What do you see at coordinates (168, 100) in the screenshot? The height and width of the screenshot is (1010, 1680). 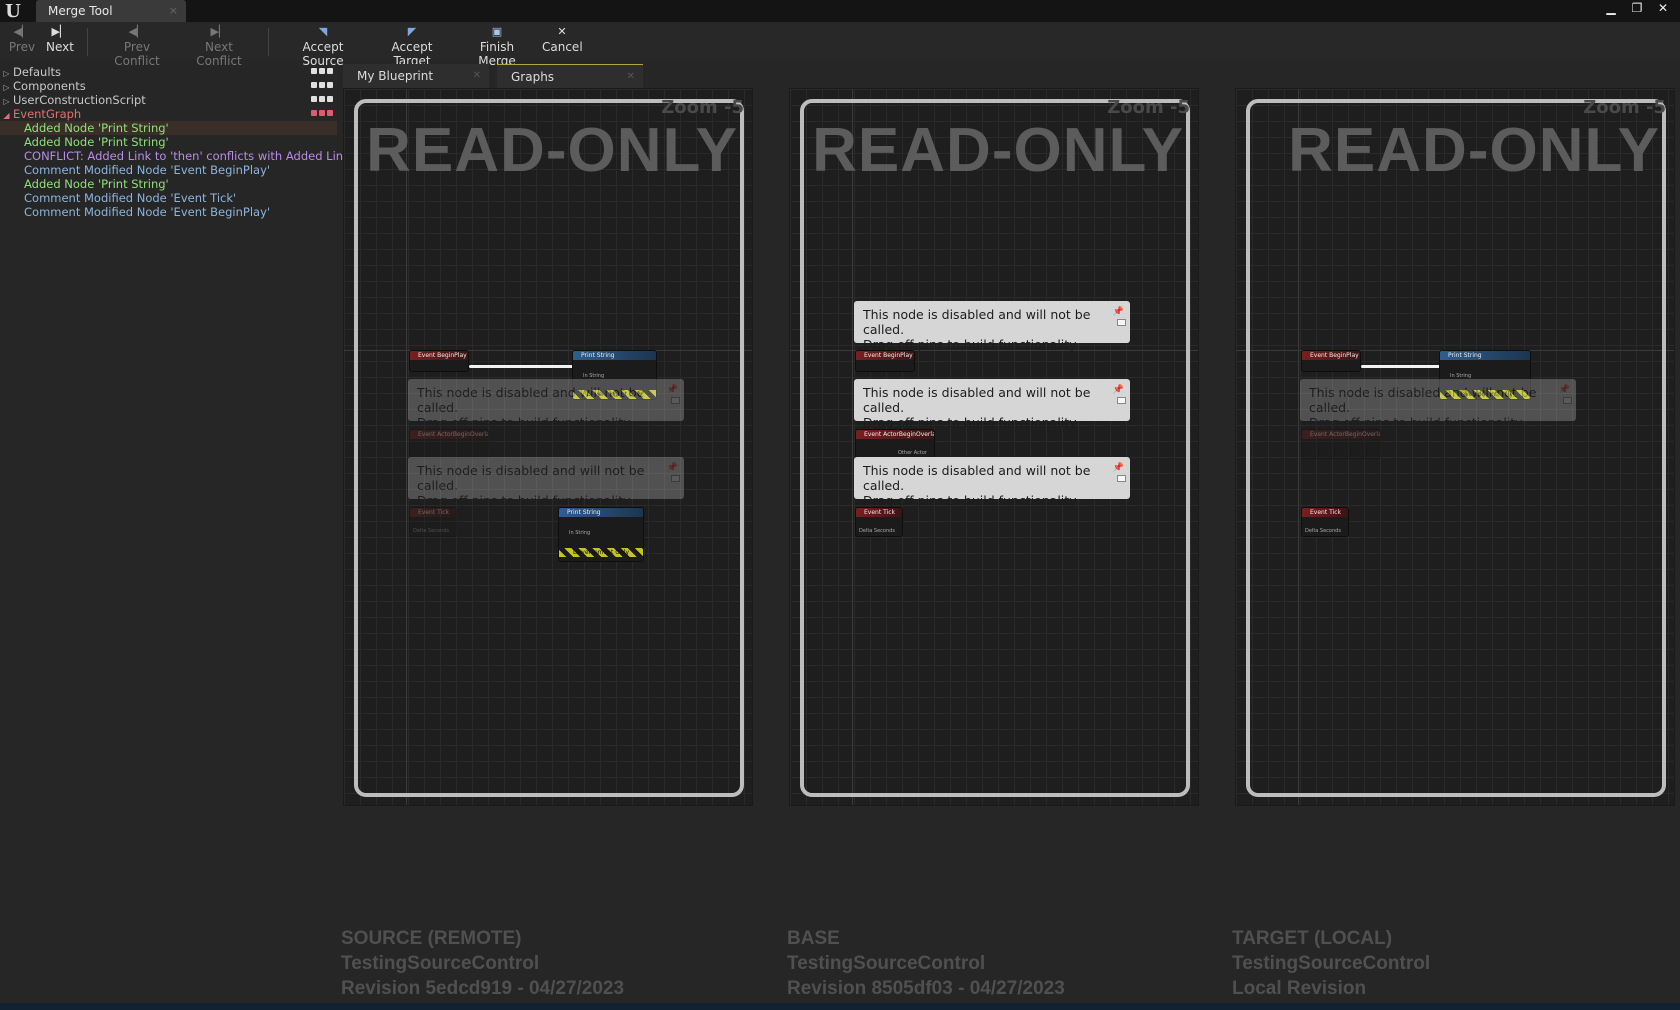 I see `tree-category-user-construction-script: ▷ UserConstructionScript` at bounding box center [168, 100].